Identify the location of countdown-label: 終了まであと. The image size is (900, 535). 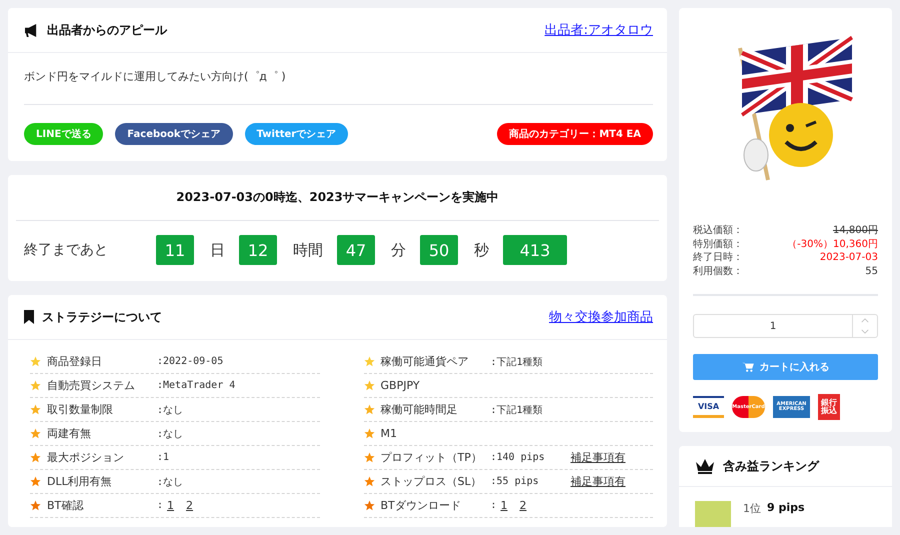
(66, 250).